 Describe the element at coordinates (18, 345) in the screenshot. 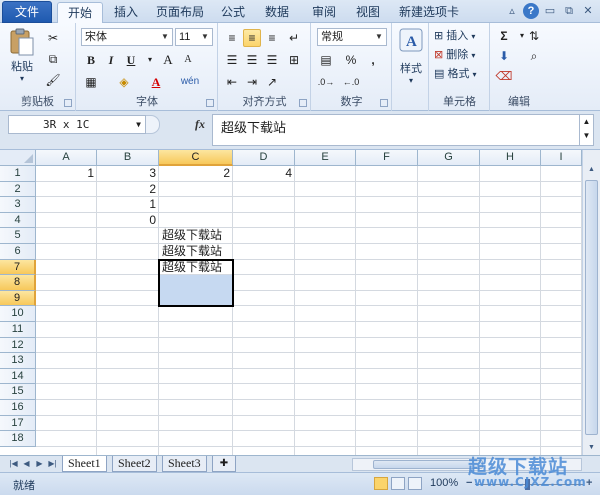

I see `row-header-12: 12` at that location.